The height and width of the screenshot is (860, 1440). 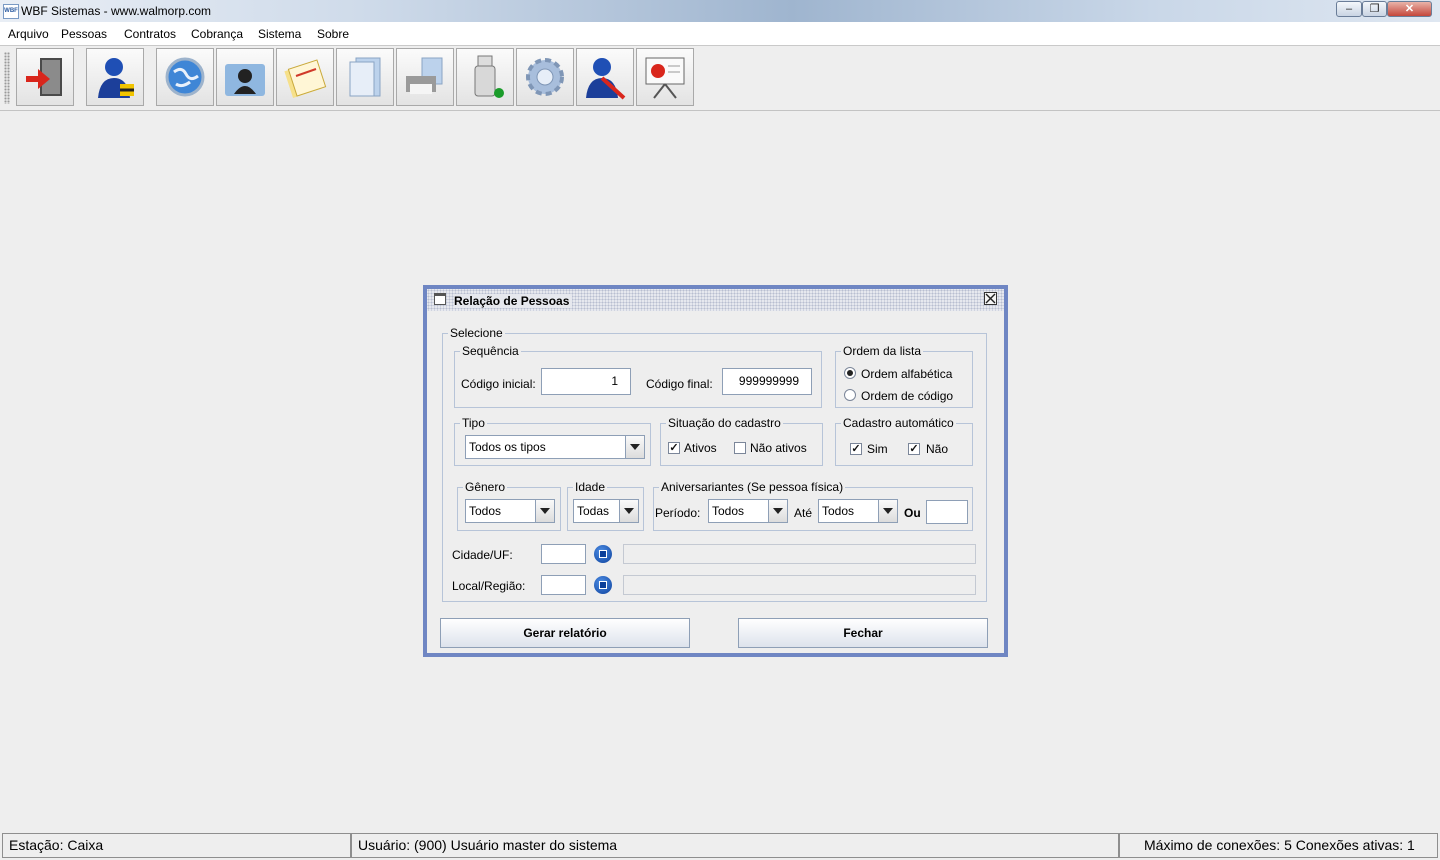 What do you see at coordinates (720, 11) in the screenshot?
I see `window-titlebar: WBF WBF Sistemas - www.walmorp.com – ❐ ✕` at bounding box center [720, 11].